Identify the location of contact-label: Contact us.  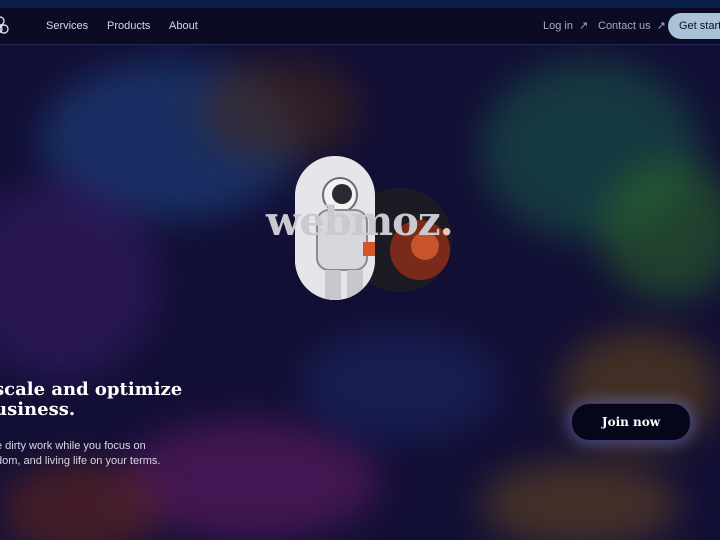
(624, 26).